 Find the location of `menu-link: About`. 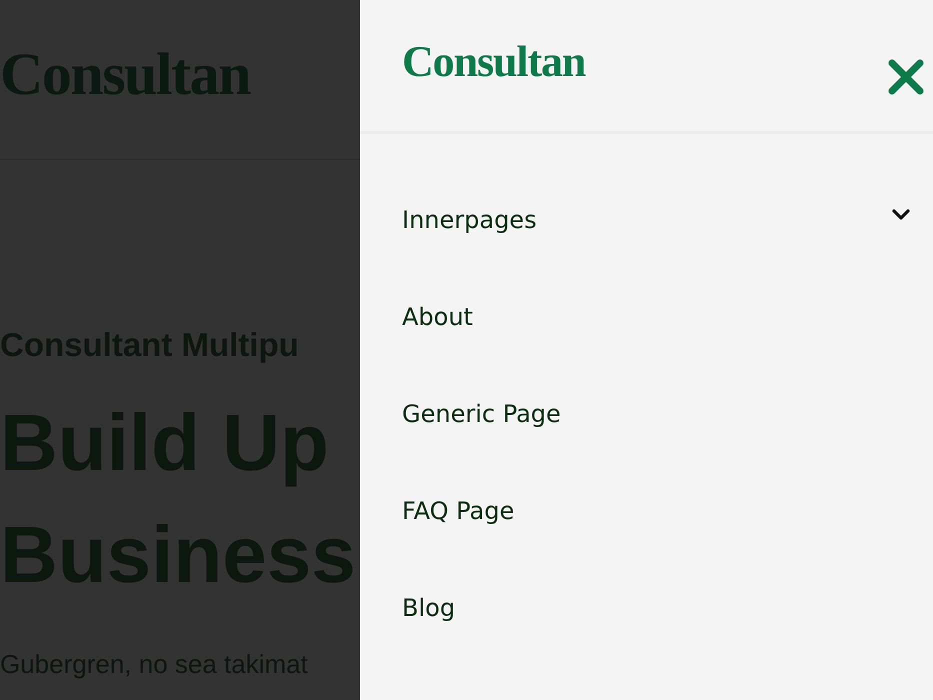

menu-link: About is located at coordinates (437, 317).